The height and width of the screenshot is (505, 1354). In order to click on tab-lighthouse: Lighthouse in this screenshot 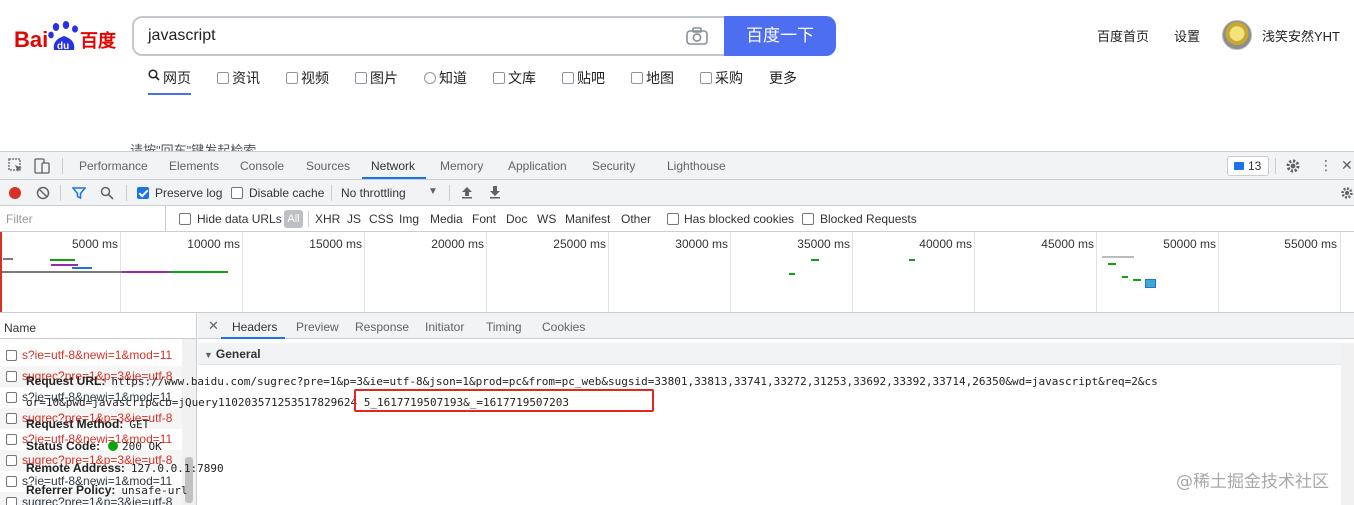, I will do `click(696, 166)`.